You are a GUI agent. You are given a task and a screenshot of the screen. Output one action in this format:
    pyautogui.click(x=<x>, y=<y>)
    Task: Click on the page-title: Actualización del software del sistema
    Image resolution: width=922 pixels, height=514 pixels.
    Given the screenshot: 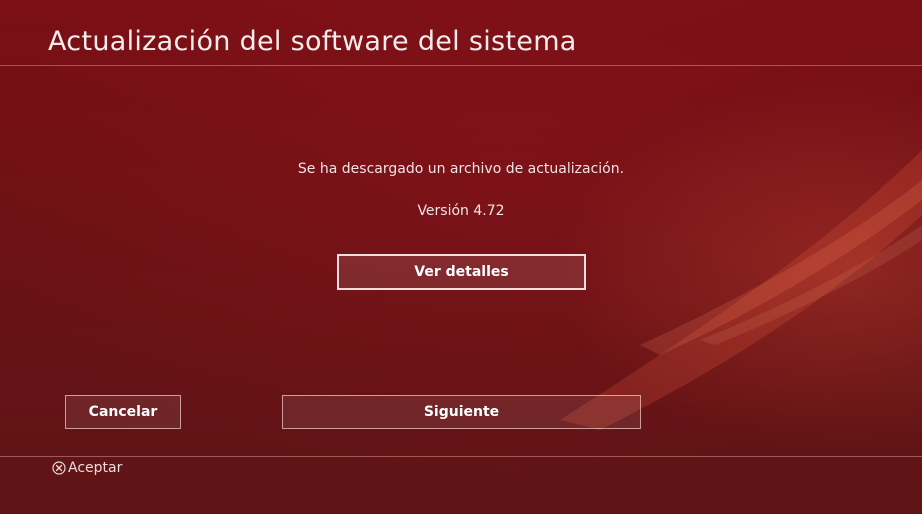 What is the action you would take?
    pyautogui.click(x=312, y=41)
    